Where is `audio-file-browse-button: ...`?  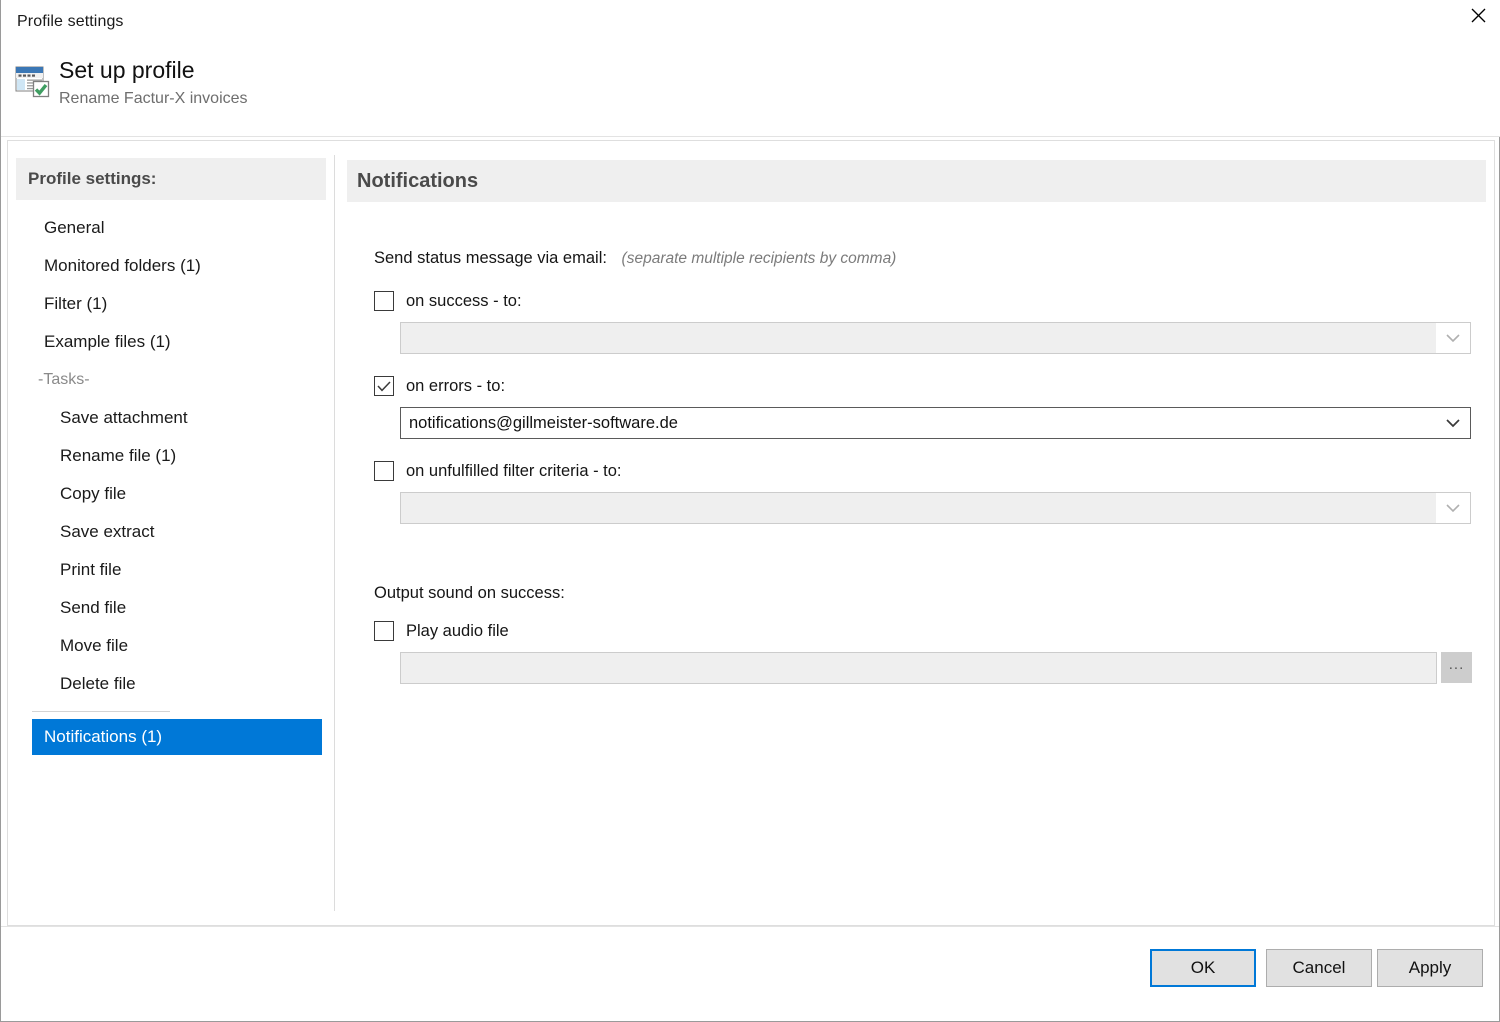
audio-file-browse-button: ... is located at coordinates (1456, 667).